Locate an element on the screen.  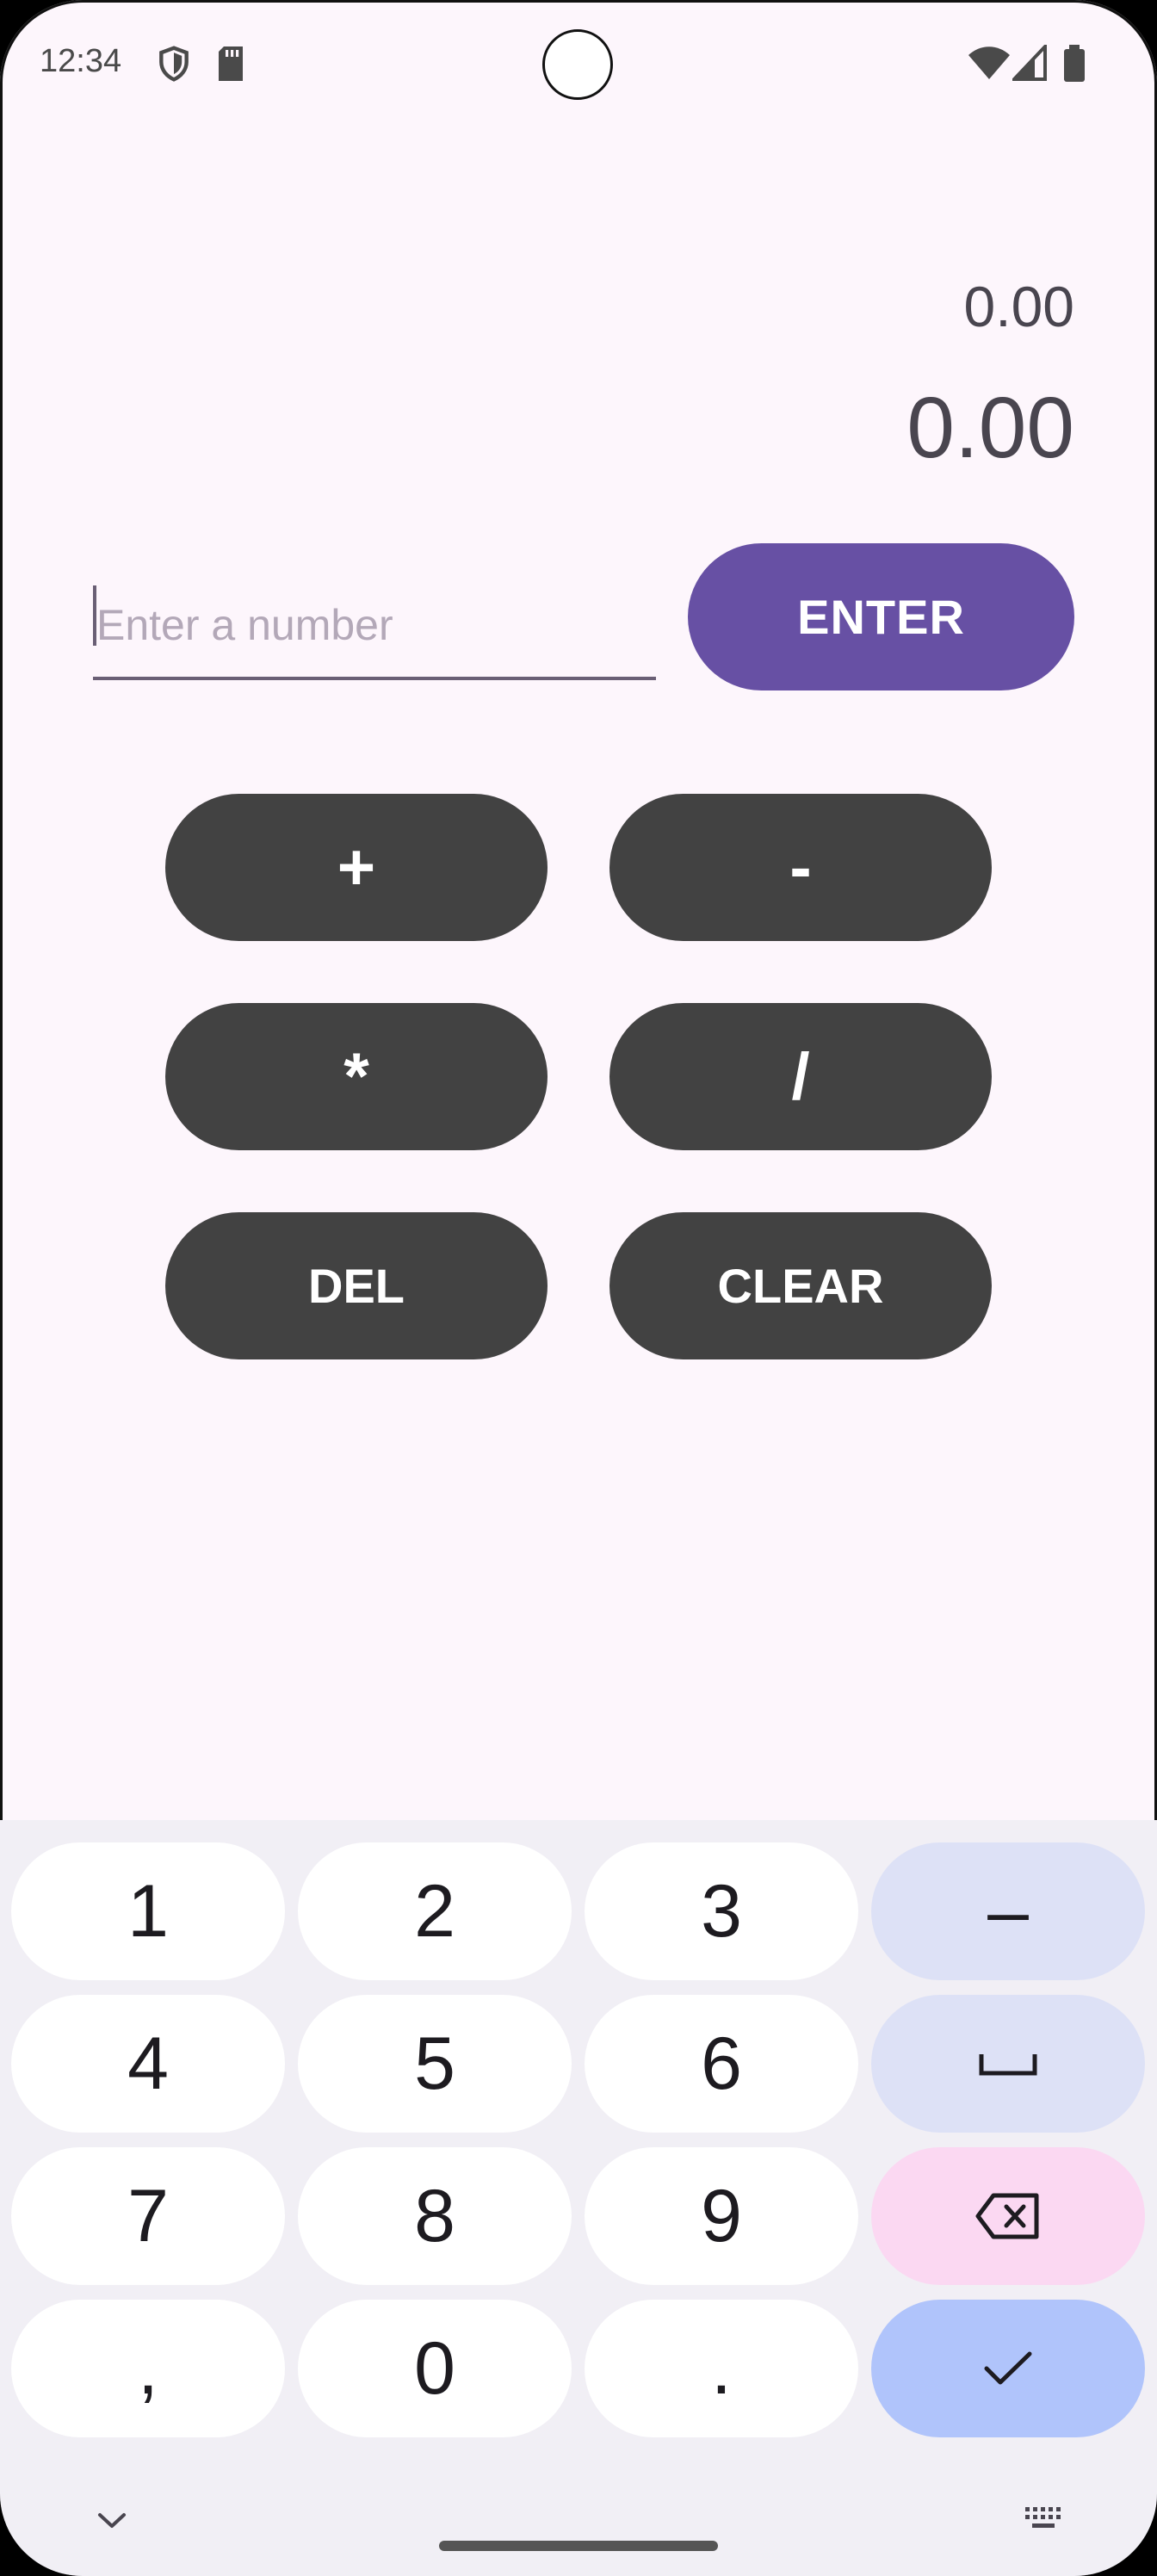
key-done is located at coordinates (1008, 2368).